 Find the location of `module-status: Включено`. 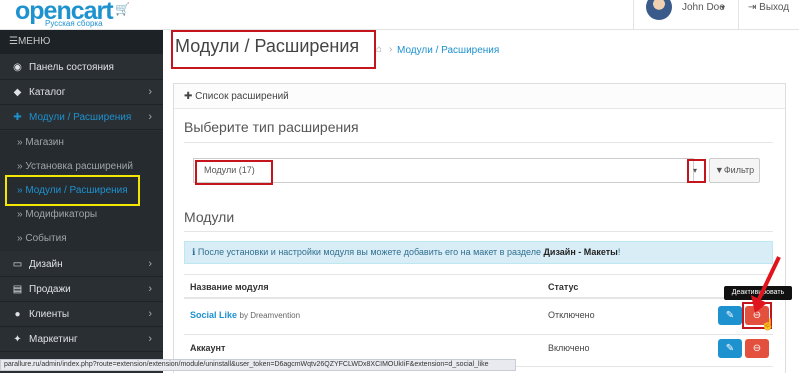

module-status: Включено is located at coordinates (569, 348).